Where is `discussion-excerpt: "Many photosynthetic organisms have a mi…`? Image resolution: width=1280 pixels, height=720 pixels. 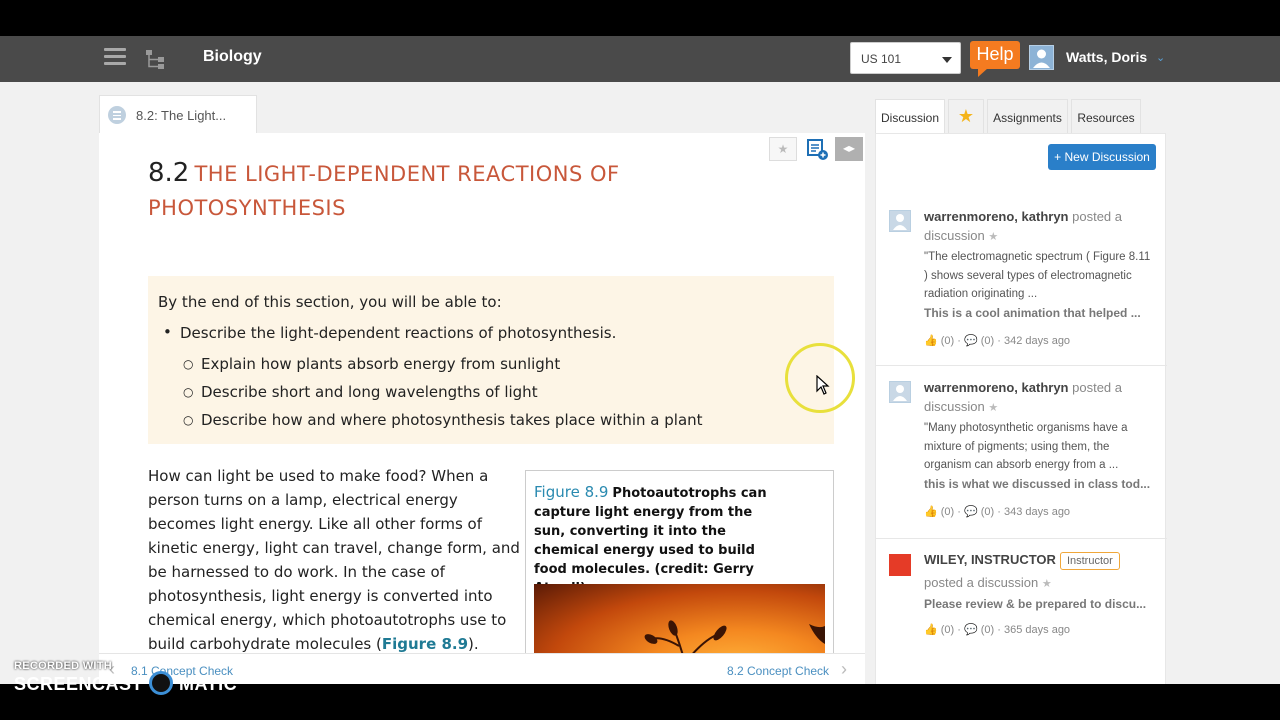 discussion-excerpt: "Many photosynthetic organisms have a mi… is located at coordinates (1026, 446).